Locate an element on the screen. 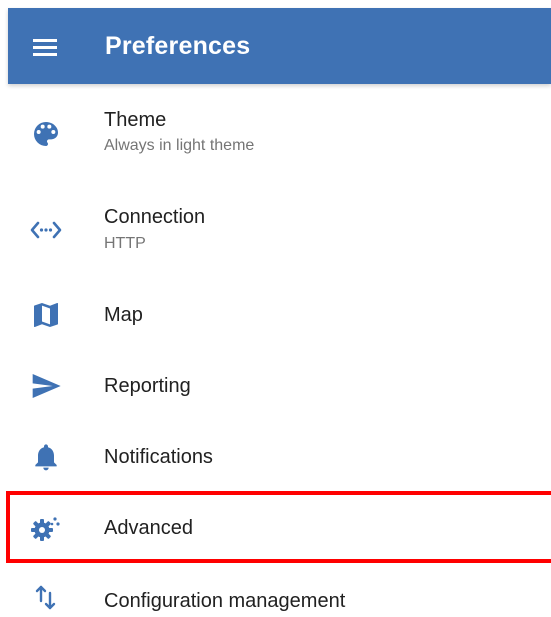 This screenshot has height=617, width=551. gear-sparkle-icon is located at coordinates (46, 528).